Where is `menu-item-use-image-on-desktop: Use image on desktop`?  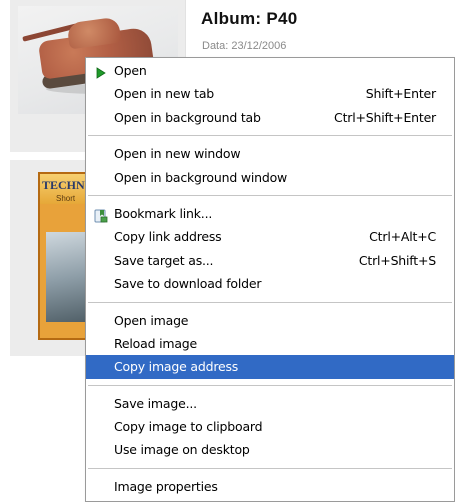 menu-item-use-image-on-desktop: Use image on desktop is located at coordinates (270, 449).